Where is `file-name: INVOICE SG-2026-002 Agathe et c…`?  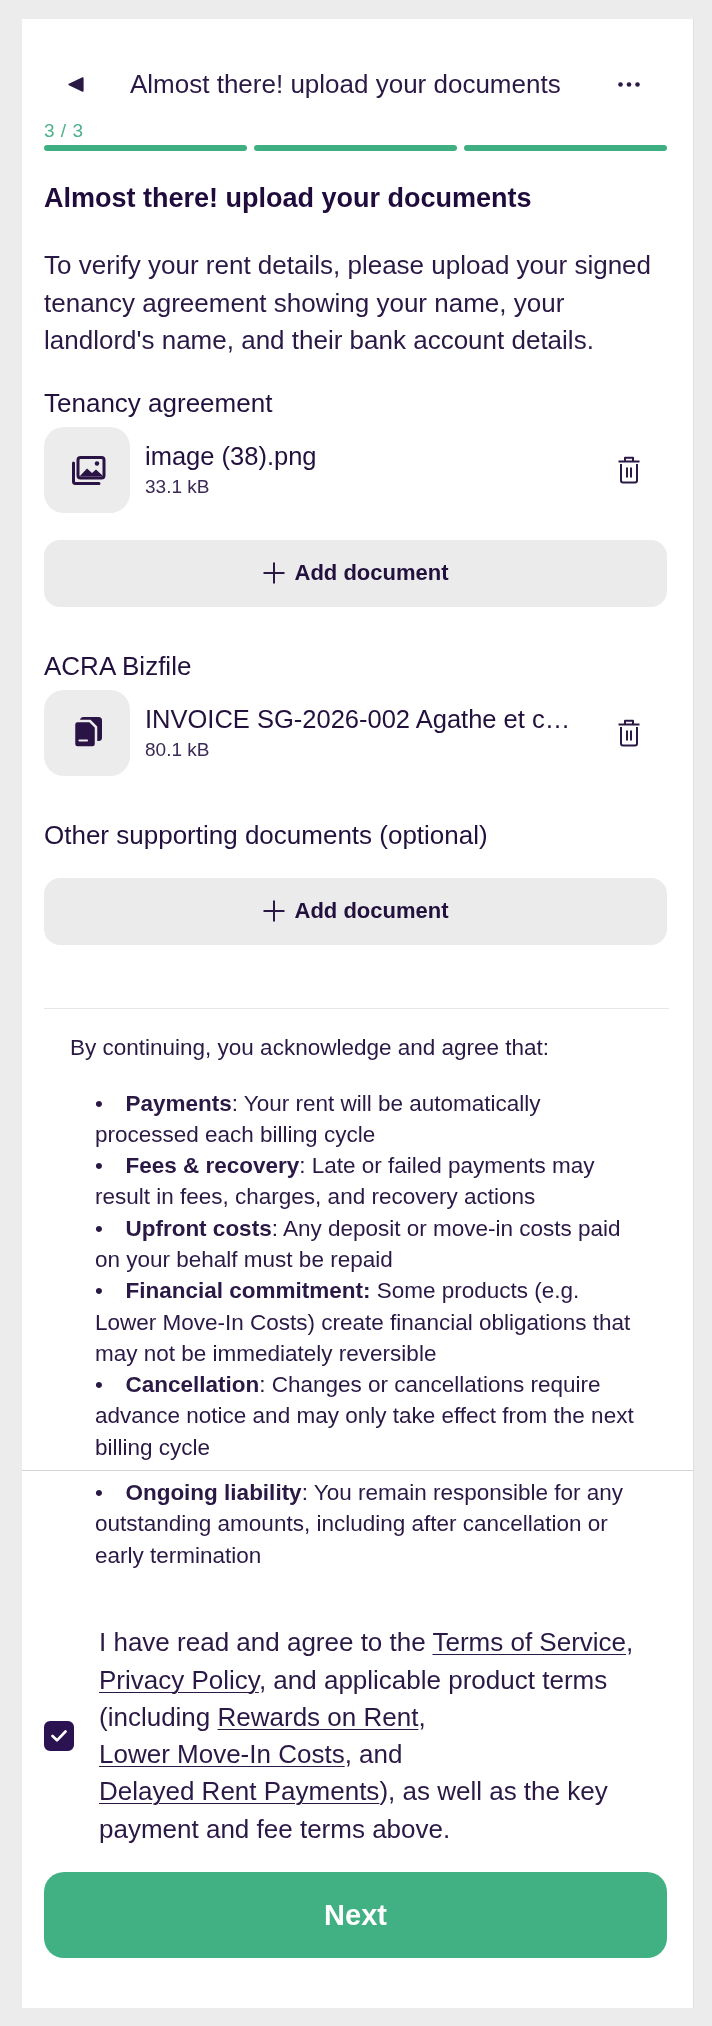
file-name: INVOICE SG-2026-002 Agathe et c… is located at coordinates (358, 718).